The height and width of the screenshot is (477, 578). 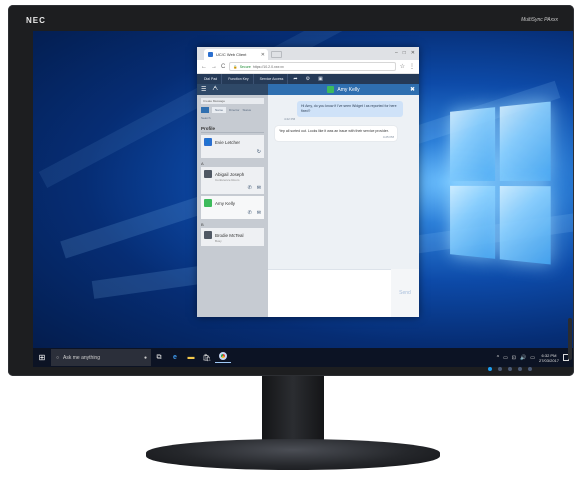 What do you see at coordinates (218, 241) in the screenshot?
I see `contact-status: Busy` at bounding box center [218, 241].